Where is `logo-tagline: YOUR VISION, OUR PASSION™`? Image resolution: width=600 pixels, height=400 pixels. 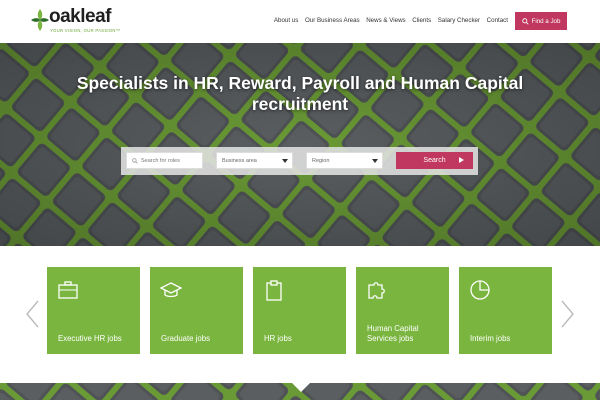
logo-tagline: YOUR VISION, OUR PASSION™ is located at coordinates (85, 30).